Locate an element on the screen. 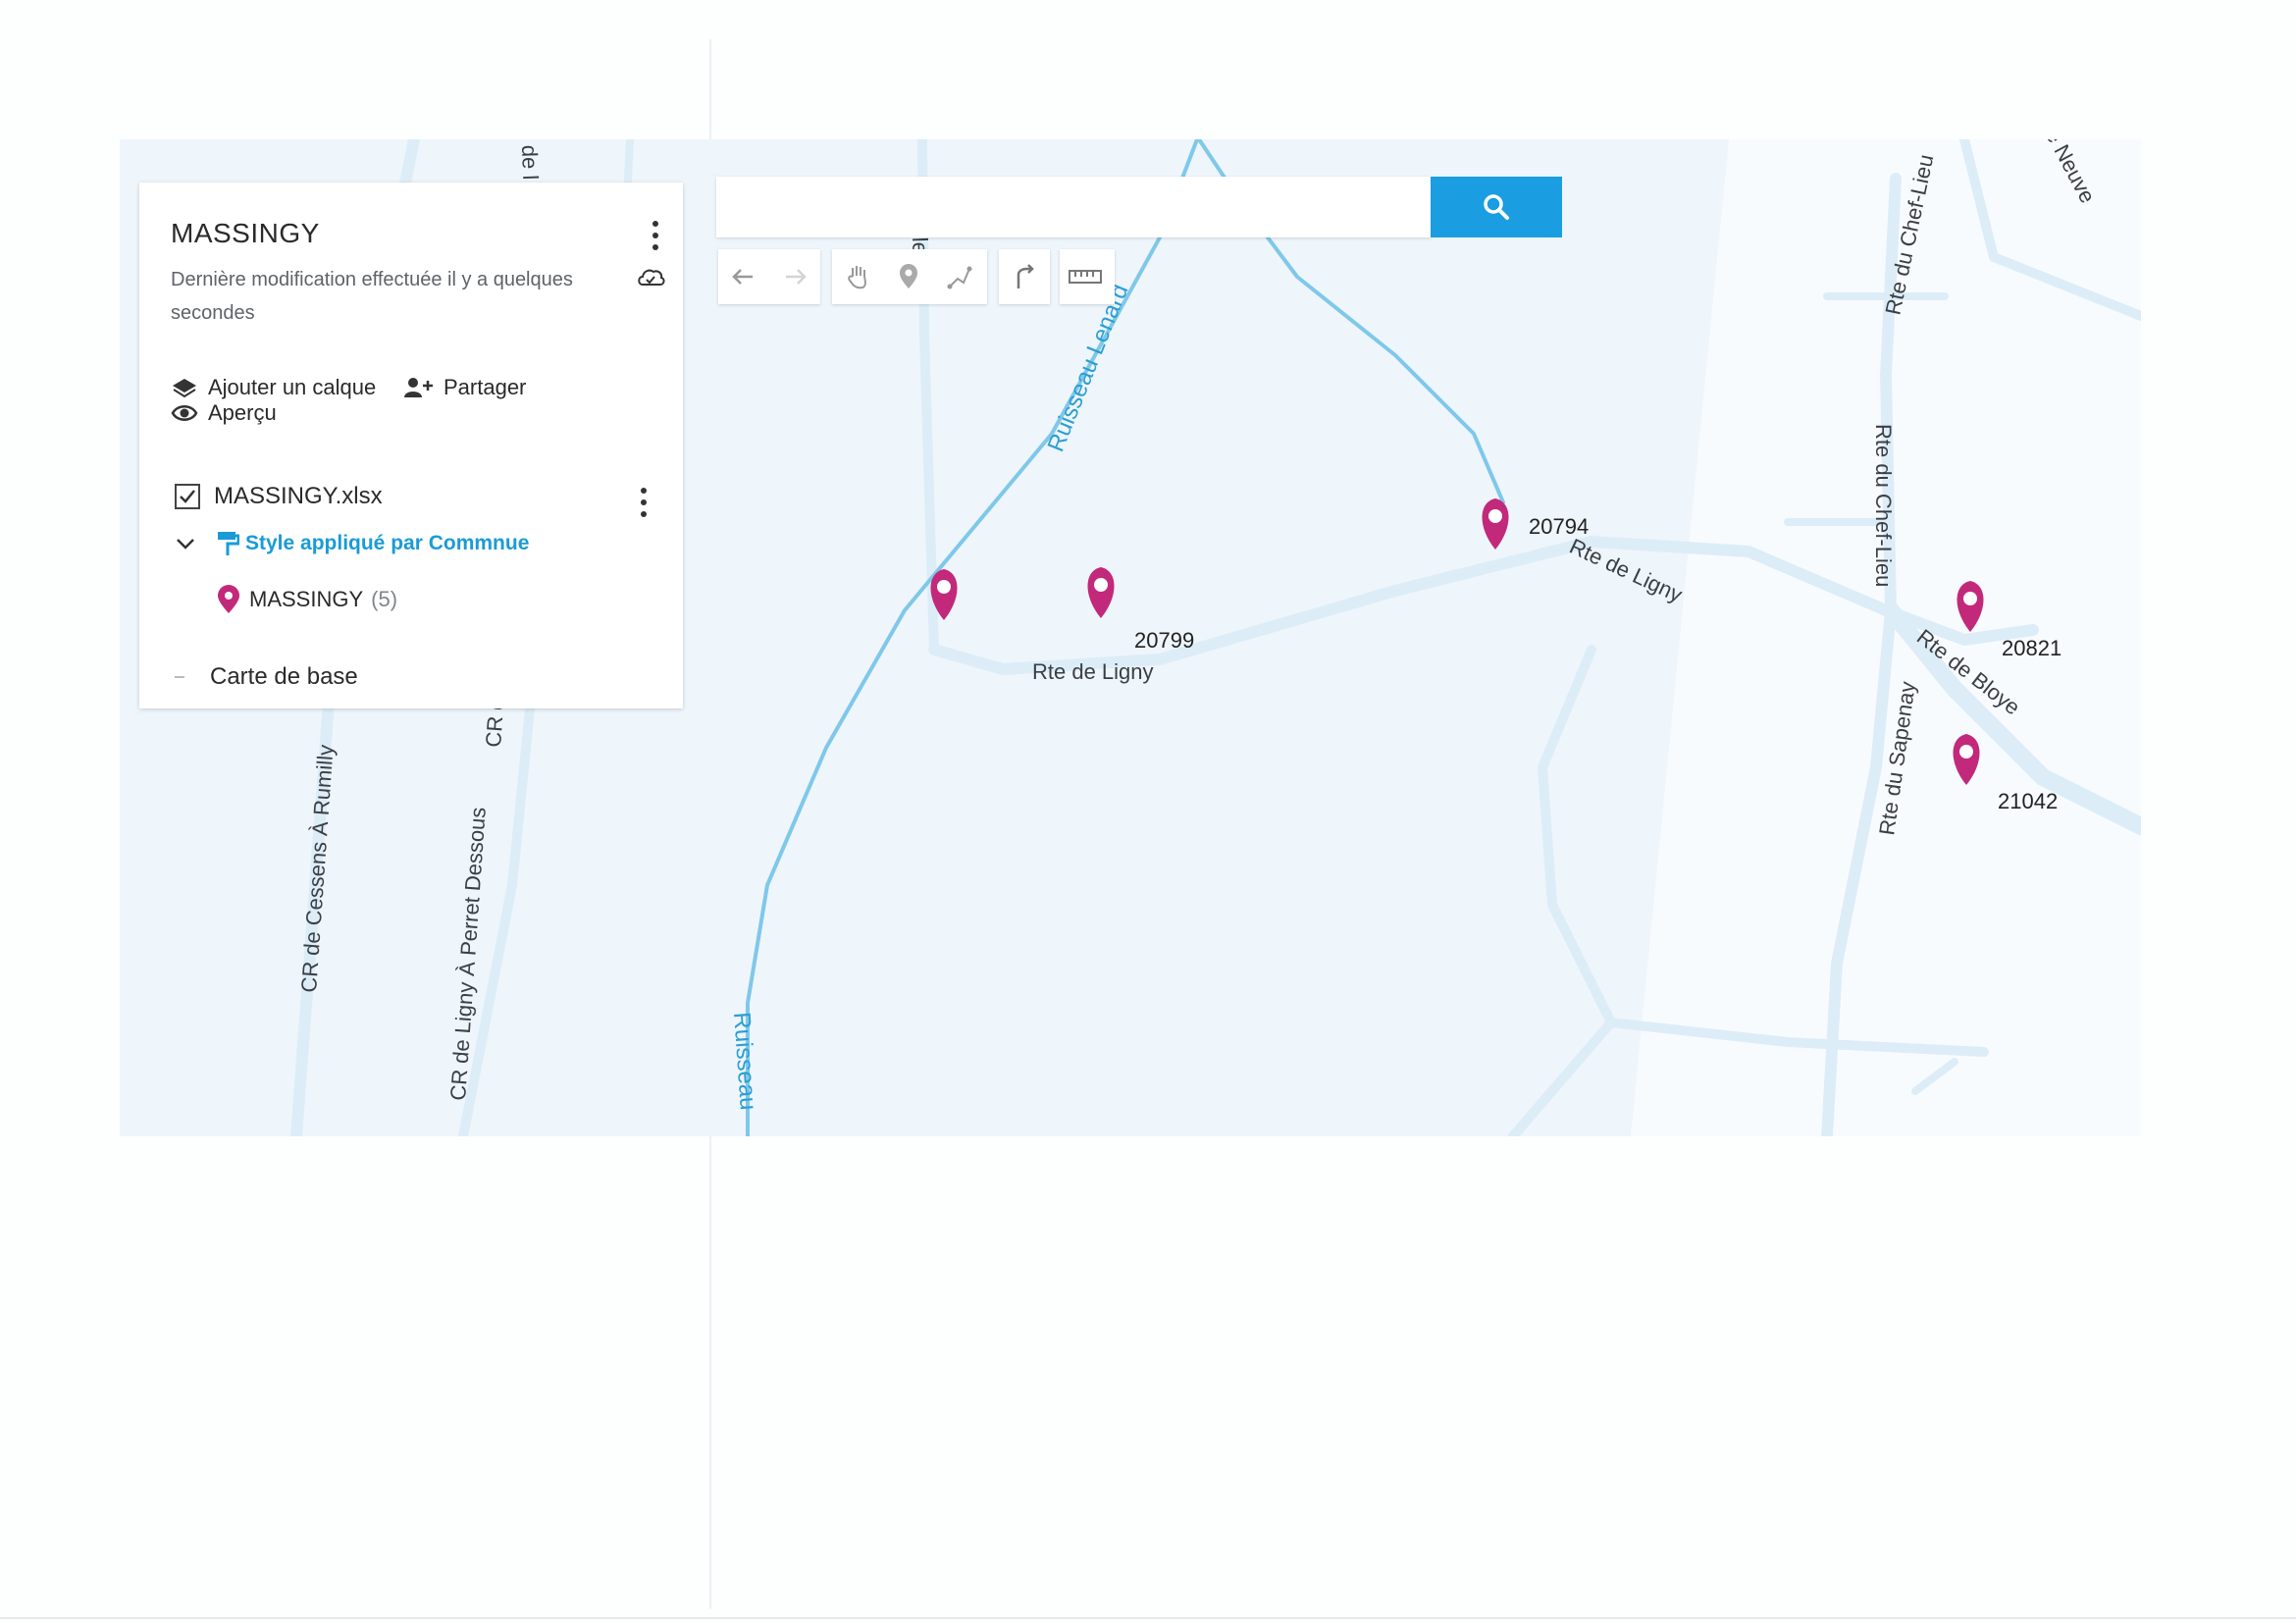 Image resolution: width=2296 pixels, height=1623 pixels. eye-icon is located at coordinates (184, 413).